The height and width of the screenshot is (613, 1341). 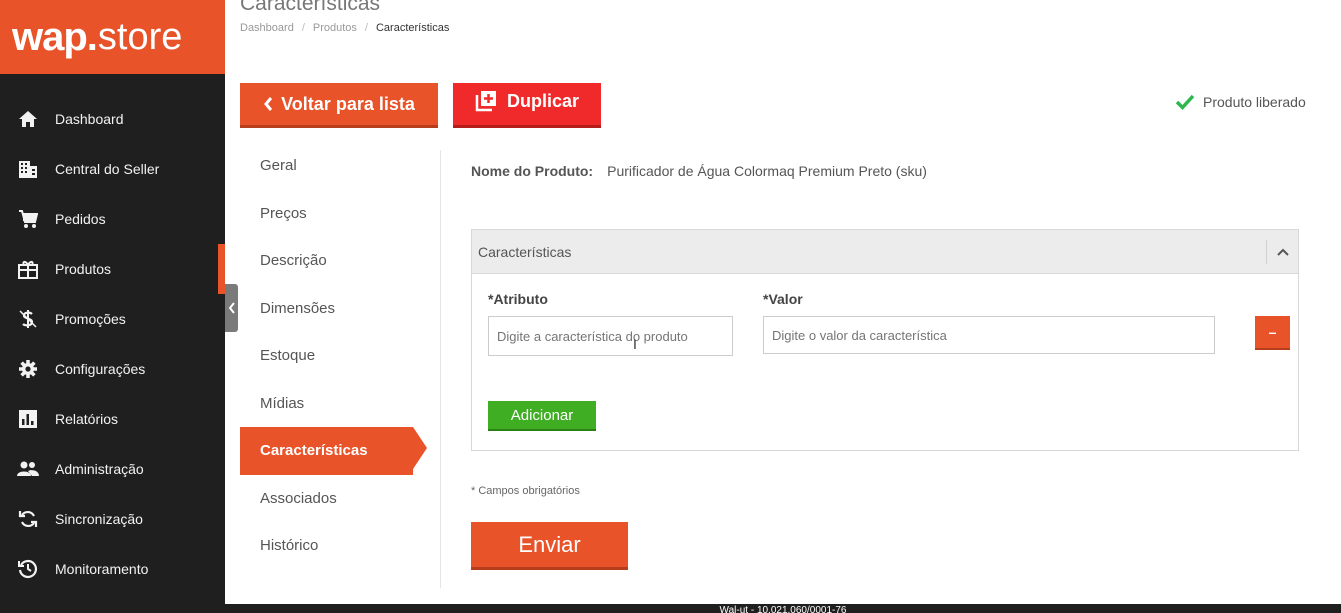 I want to click on value-label: *Valor, so click(x=783, y=299).